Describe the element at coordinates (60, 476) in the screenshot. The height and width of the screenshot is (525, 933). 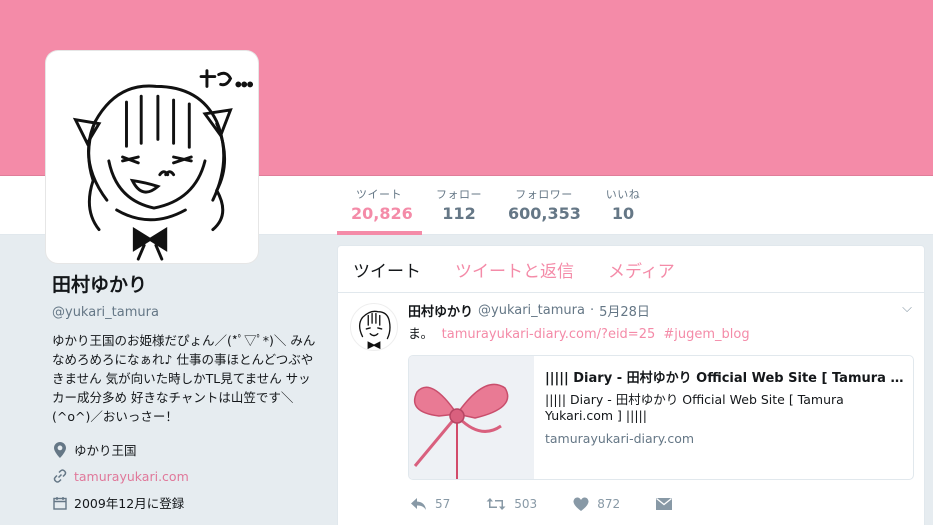
I see `link-icon` at that location.